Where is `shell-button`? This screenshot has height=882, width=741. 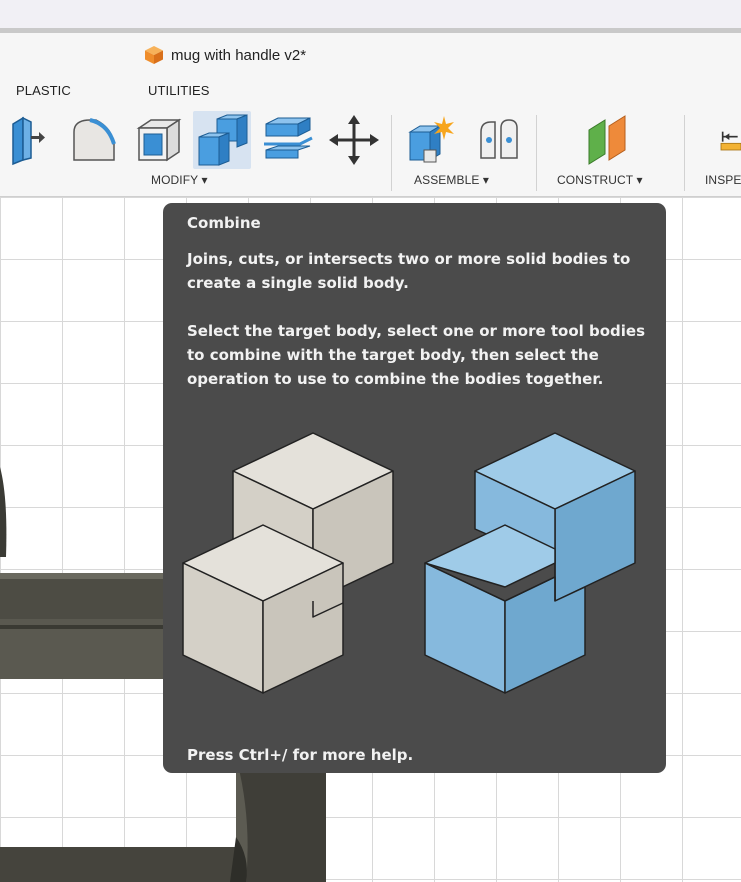
shell-button is located at coordinates (158, 140).